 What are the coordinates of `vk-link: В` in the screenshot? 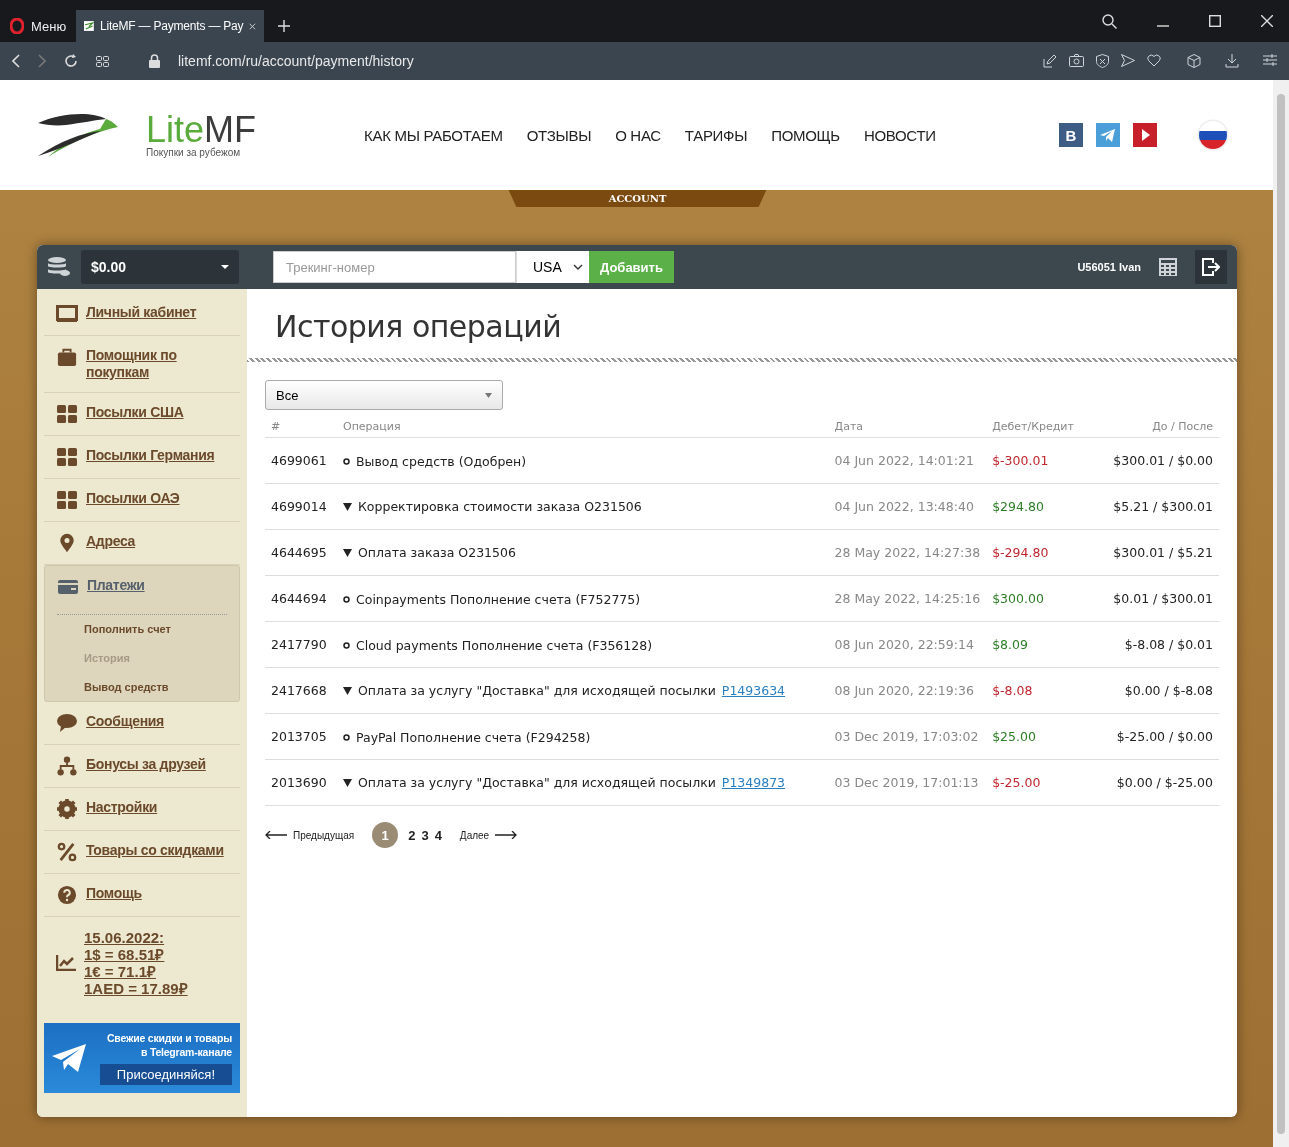 It's located at (1071, 135).